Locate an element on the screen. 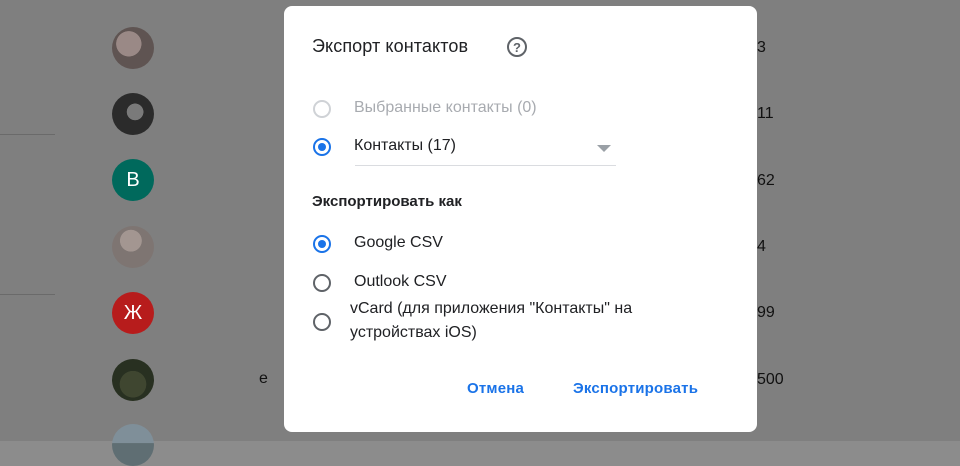 This screenshot has width=960, height=466. contact-phone: 4 is located at coordinates (761, 246).